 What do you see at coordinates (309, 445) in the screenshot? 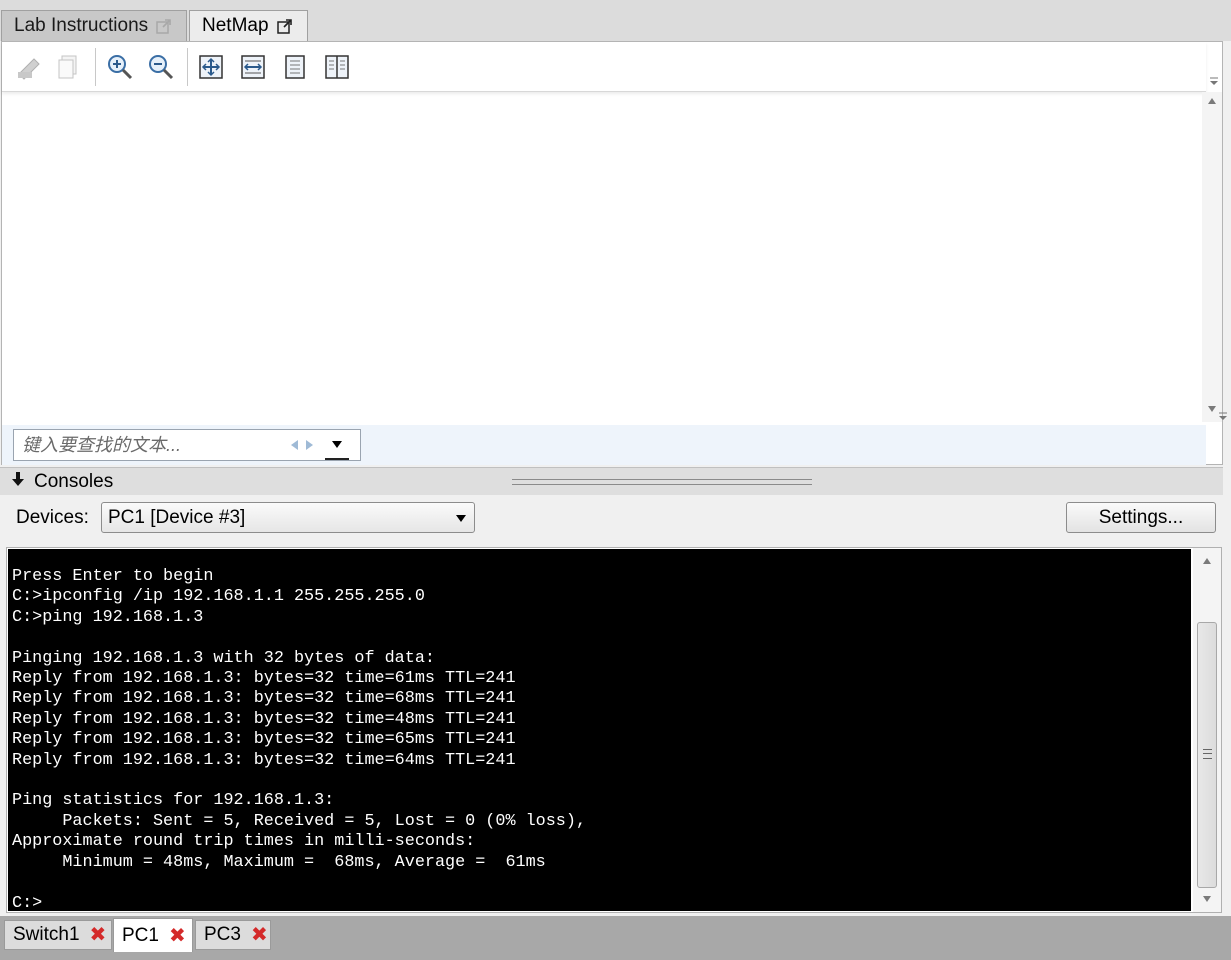
I see `find-next-icon` at bounding box center [309, 445].